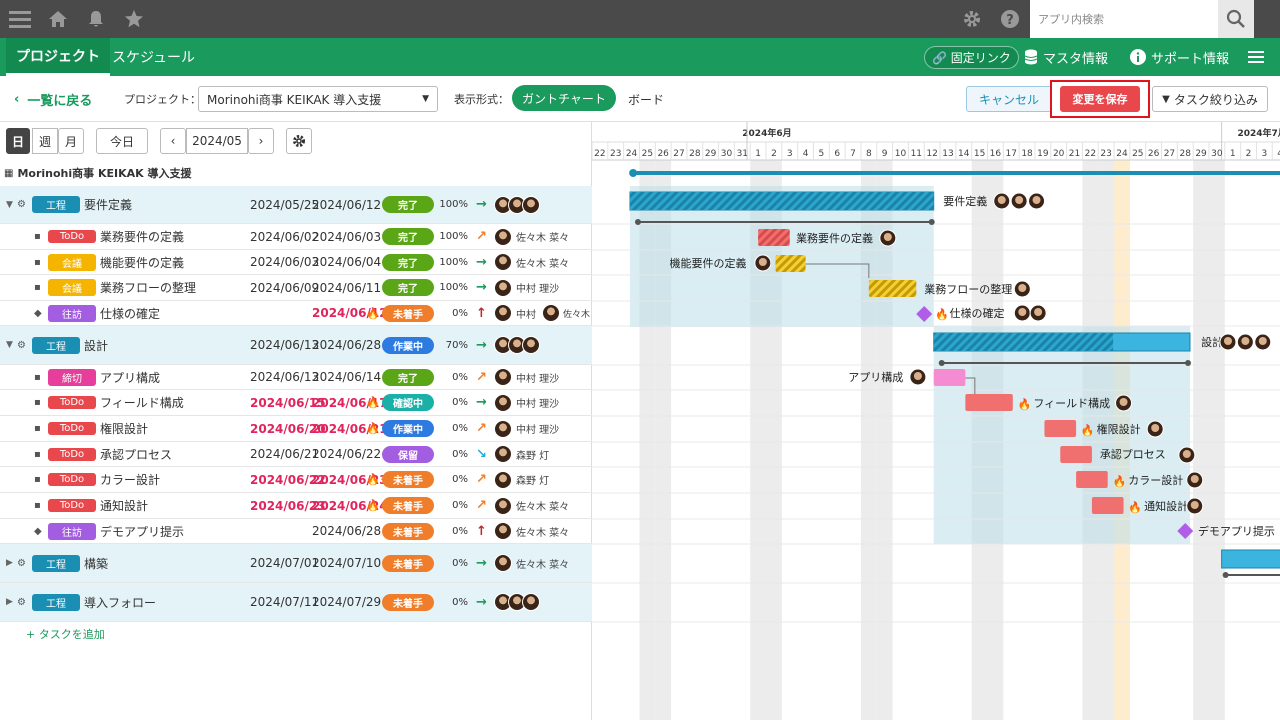  Describe the element at coordinates (20, 19) in the screenshot. I see `menu-icon` at that location.